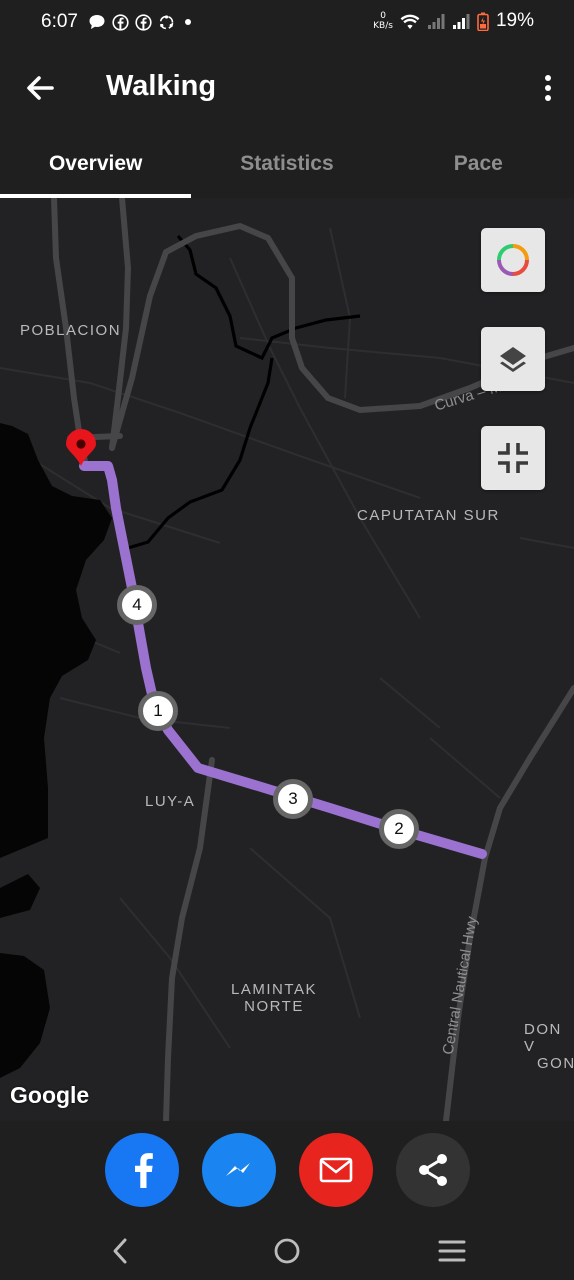  I want to click on place-label-don: DON V GON, so click(549, 1046).